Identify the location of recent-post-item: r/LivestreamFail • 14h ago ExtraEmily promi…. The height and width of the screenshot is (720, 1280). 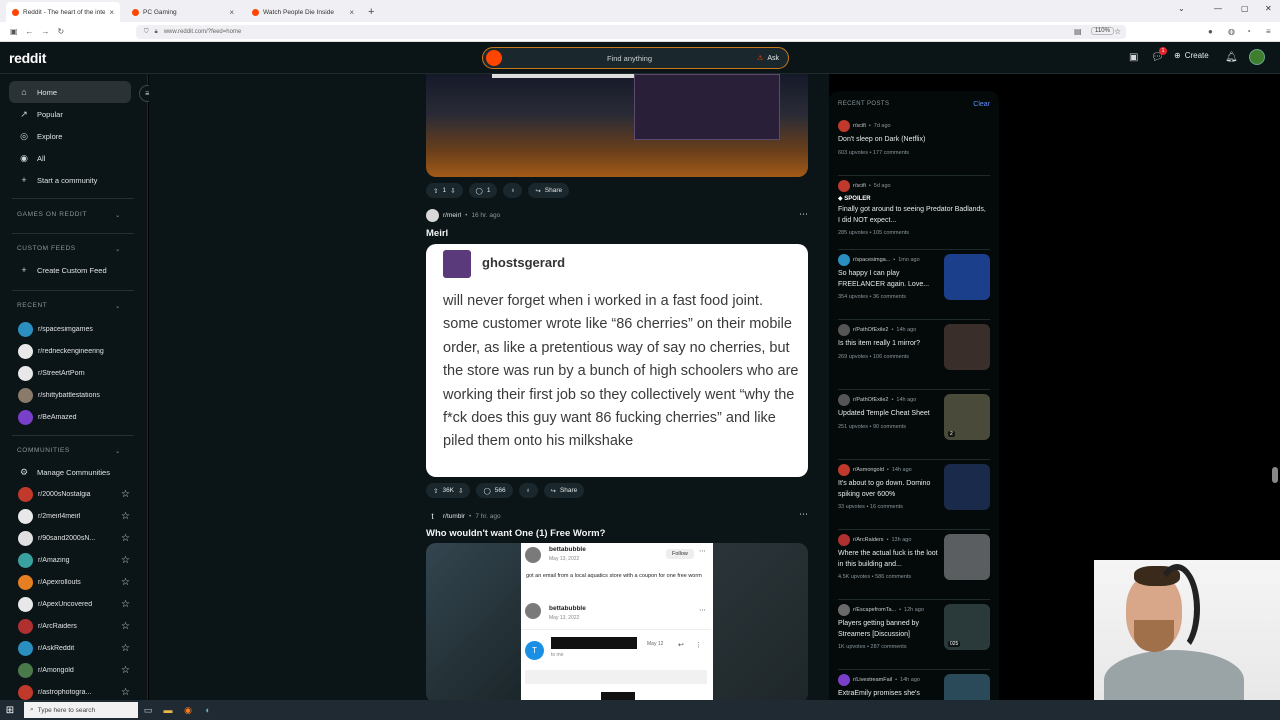
(914, 687).